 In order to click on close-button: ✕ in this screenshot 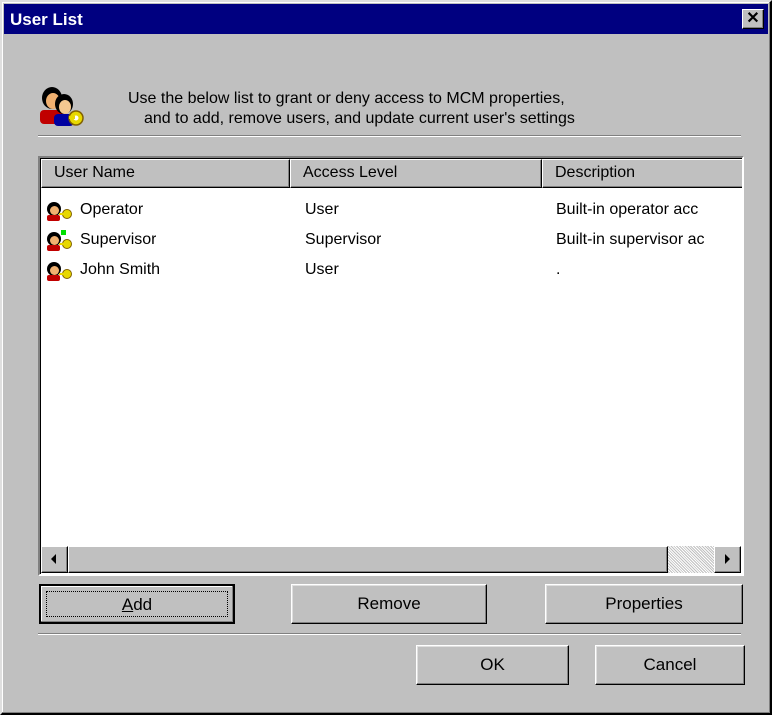, I will do `click(753, 19)`.